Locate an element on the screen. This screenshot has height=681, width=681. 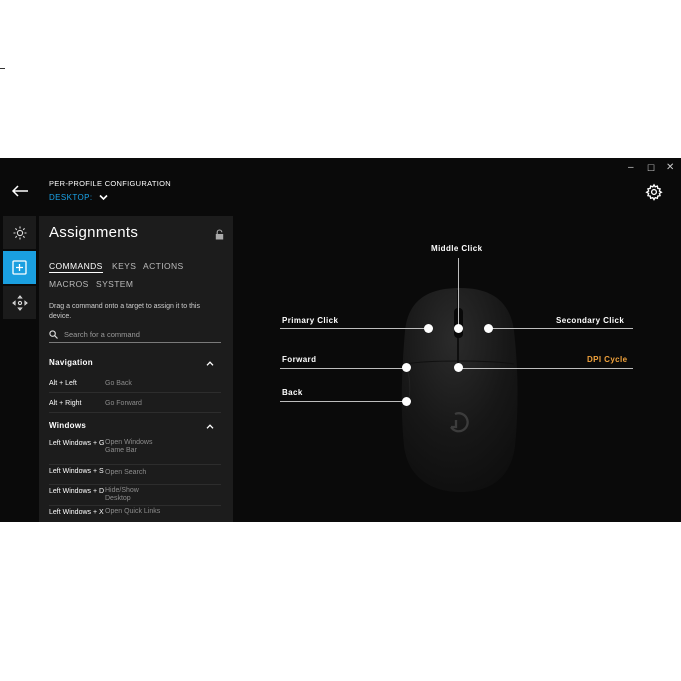
search-box is located at coordinates (135, 335).